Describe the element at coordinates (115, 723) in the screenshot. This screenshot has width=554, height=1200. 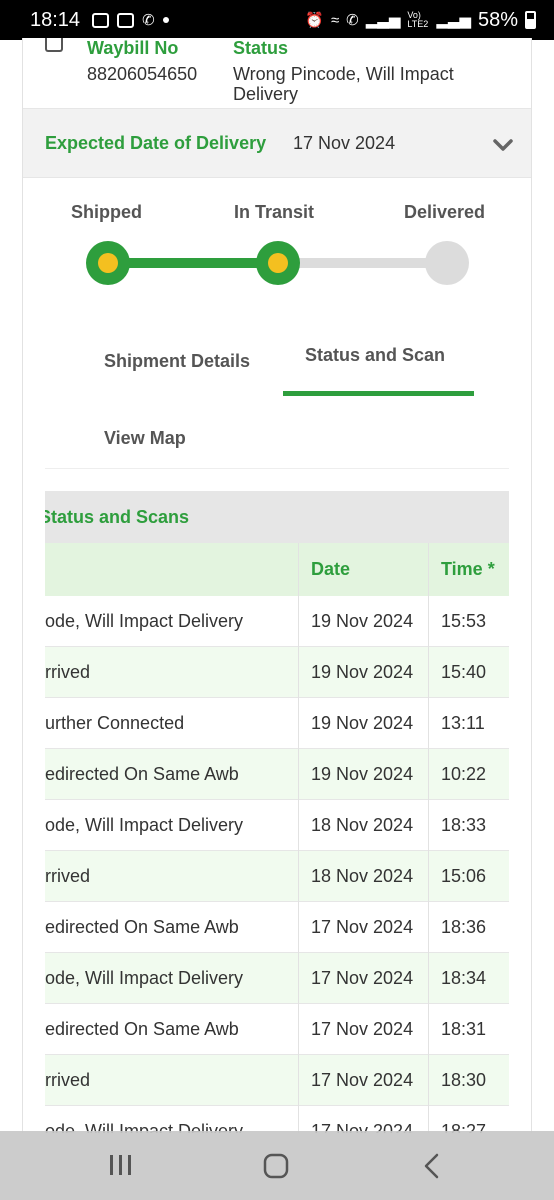
I see `scan-status: urther Connected` at that location.